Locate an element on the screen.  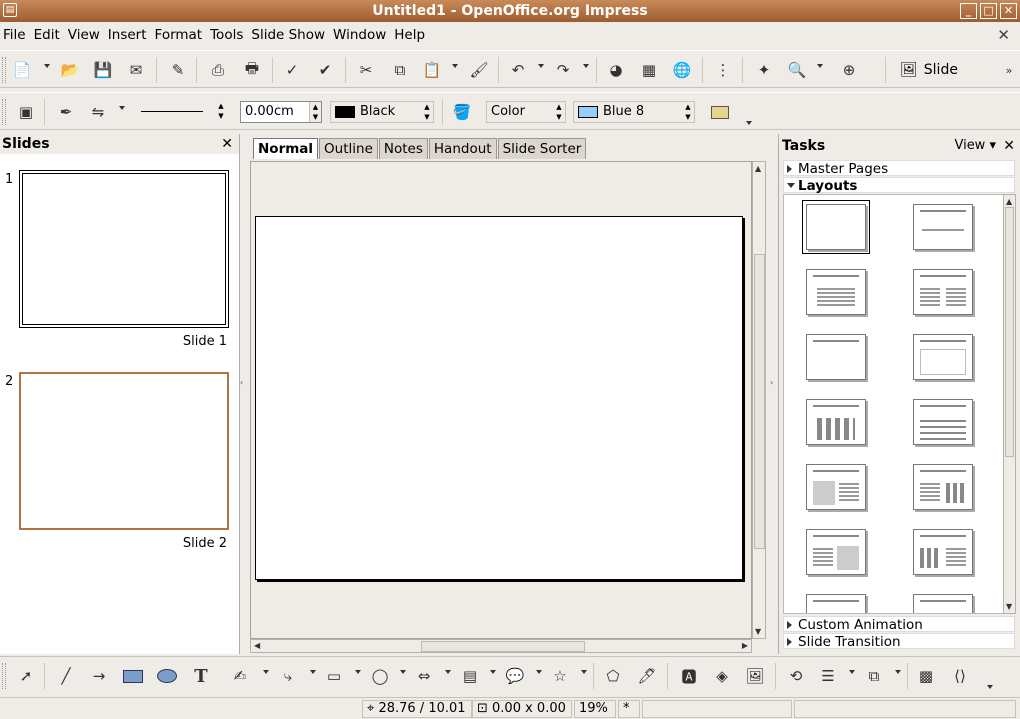
menu-slide-show: Slide Show is located at coordinates (288, 35).